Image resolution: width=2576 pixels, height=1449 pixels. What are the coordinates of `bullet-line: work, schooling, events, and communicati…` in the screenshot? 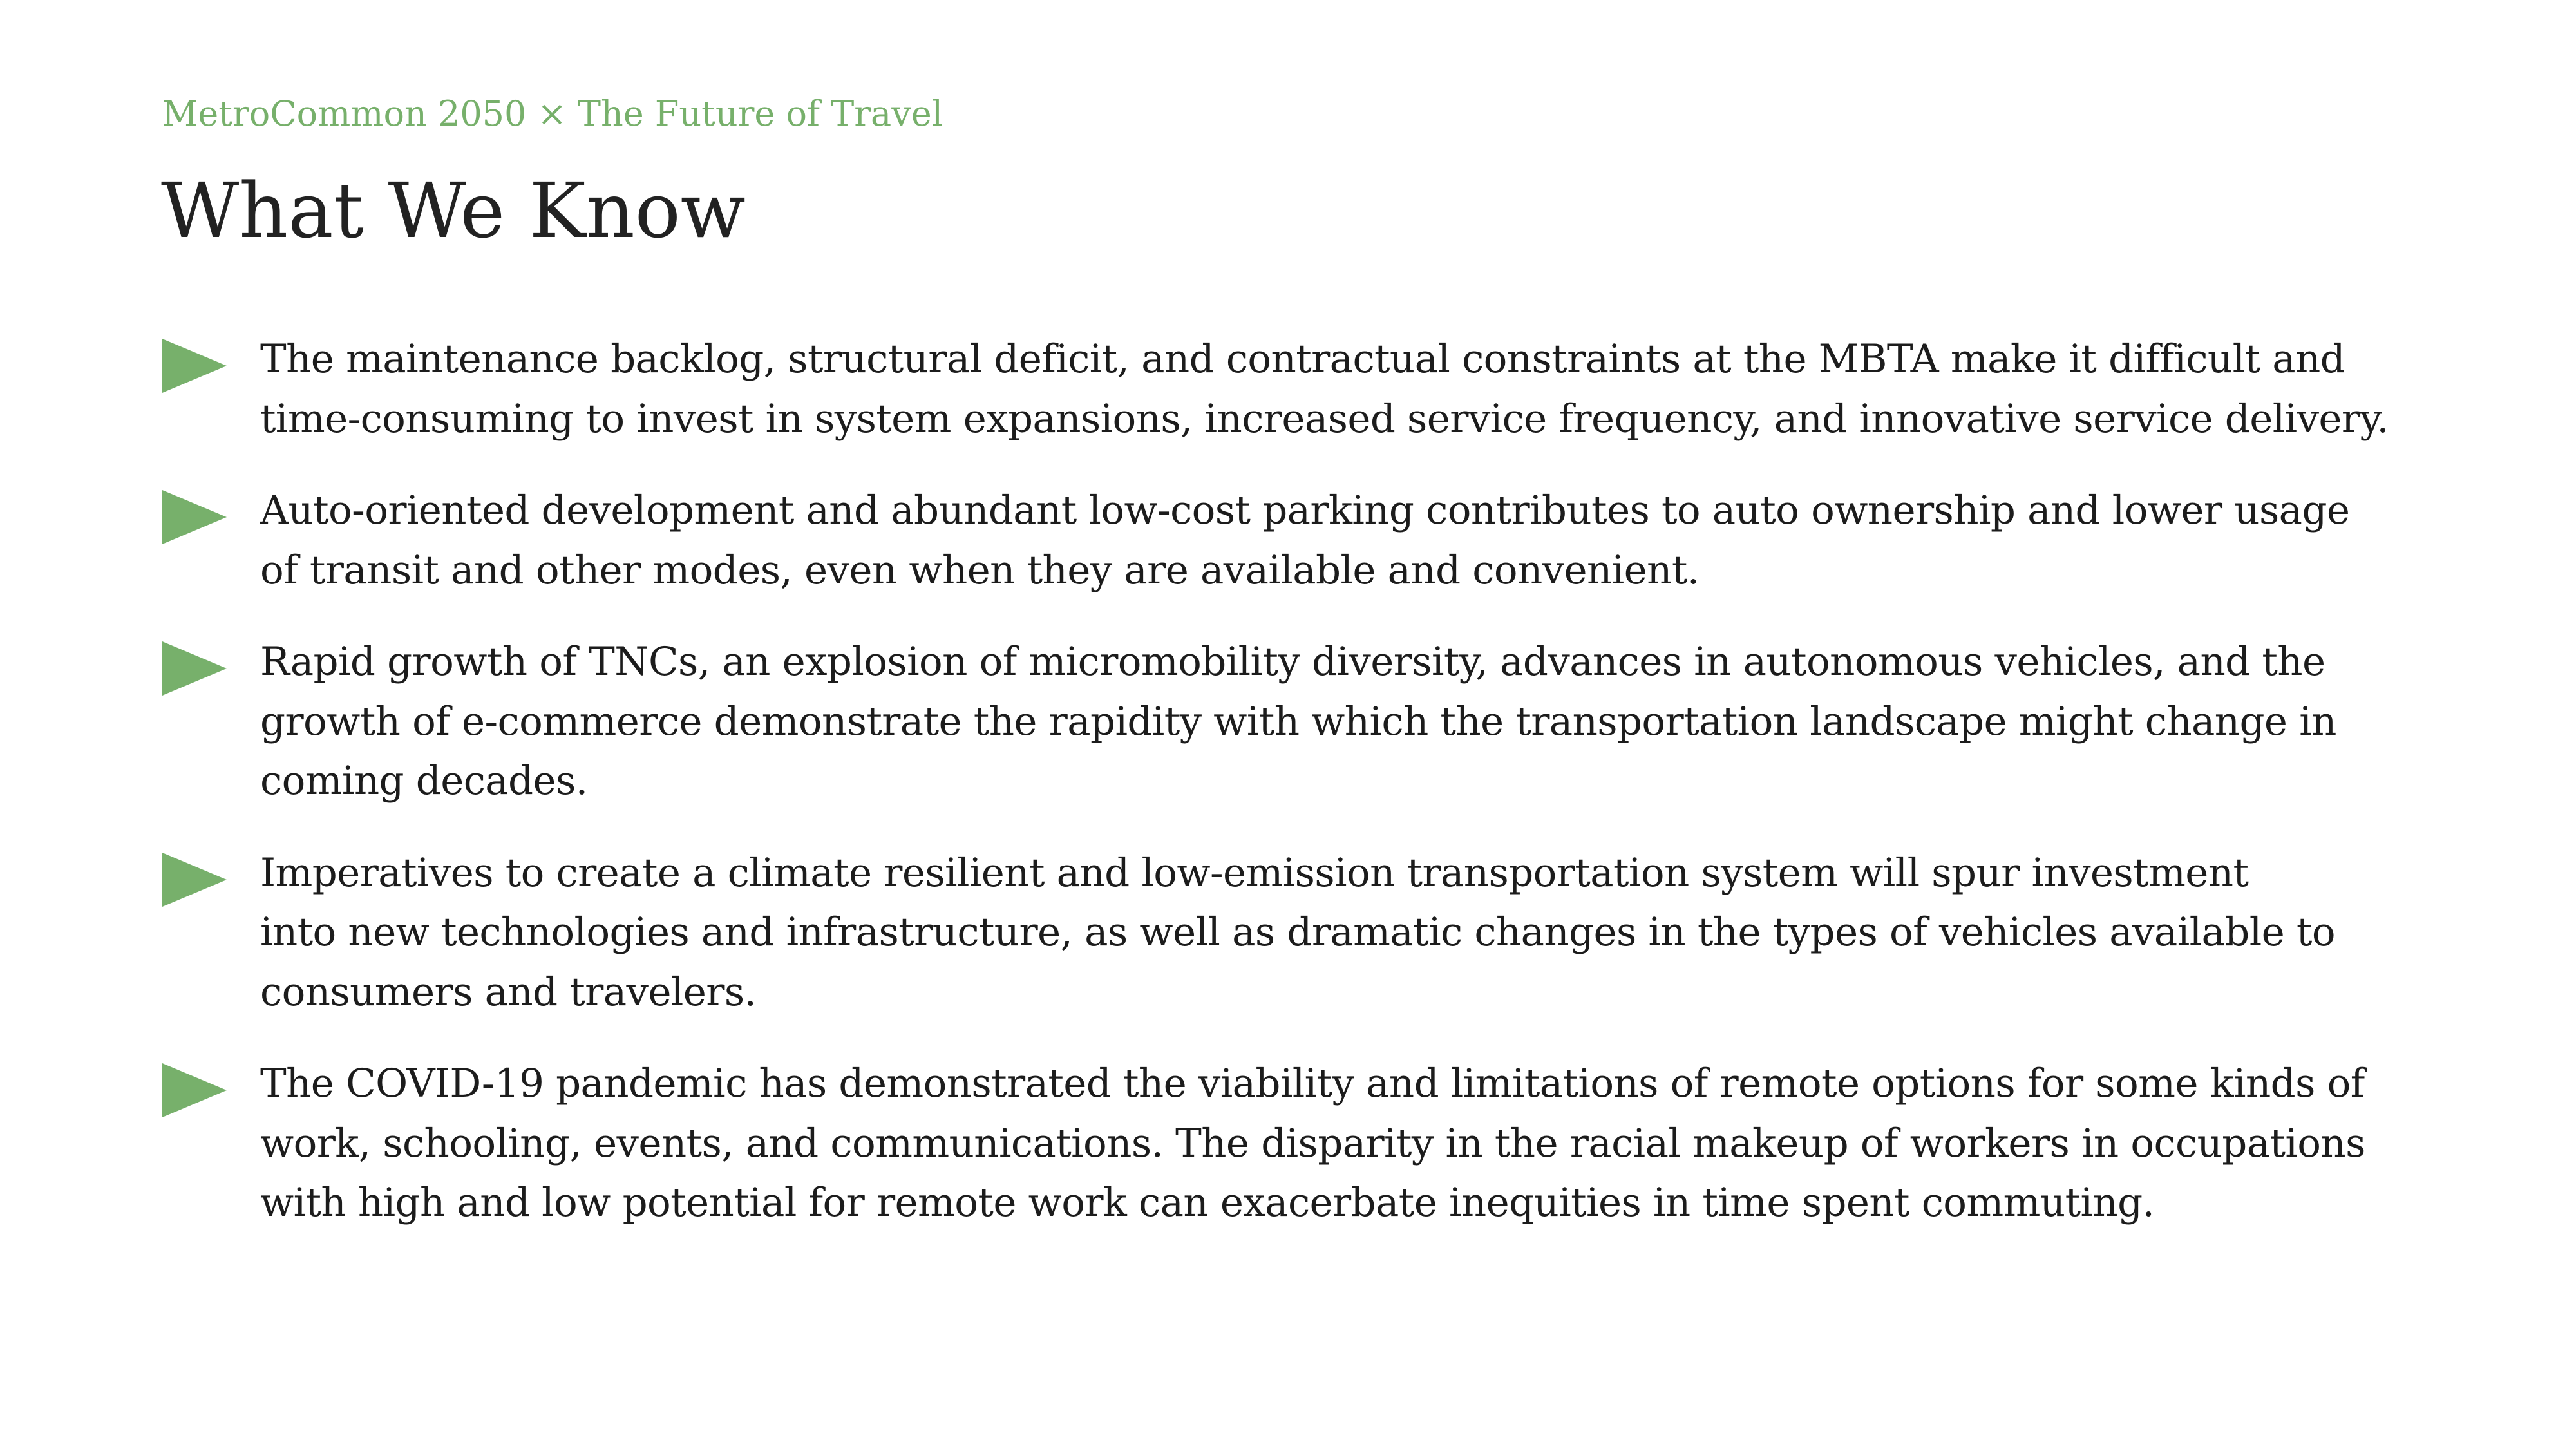 It's located at (1313, 1143).